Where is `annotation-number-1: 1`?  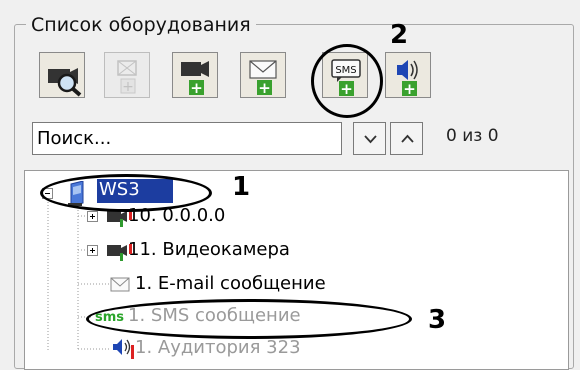 annotation-number-1: 1 is located at coordinates (241, 187).